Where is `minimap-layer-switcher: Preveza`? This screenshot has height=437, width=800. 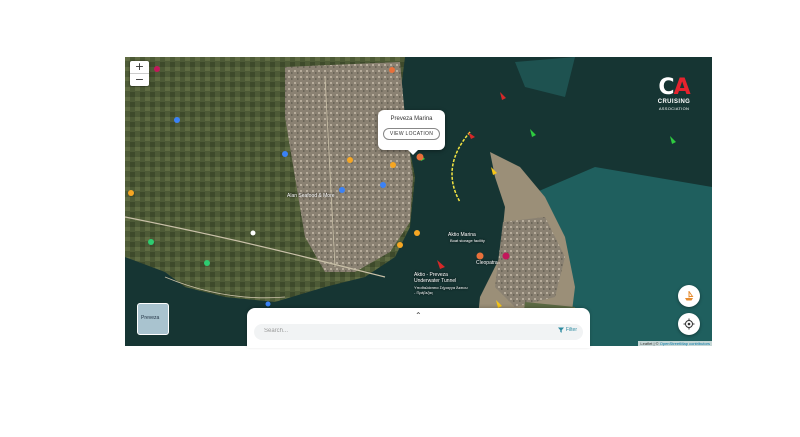 minimap-layer-switcher: Preveza is located at coordinates (153, 319).